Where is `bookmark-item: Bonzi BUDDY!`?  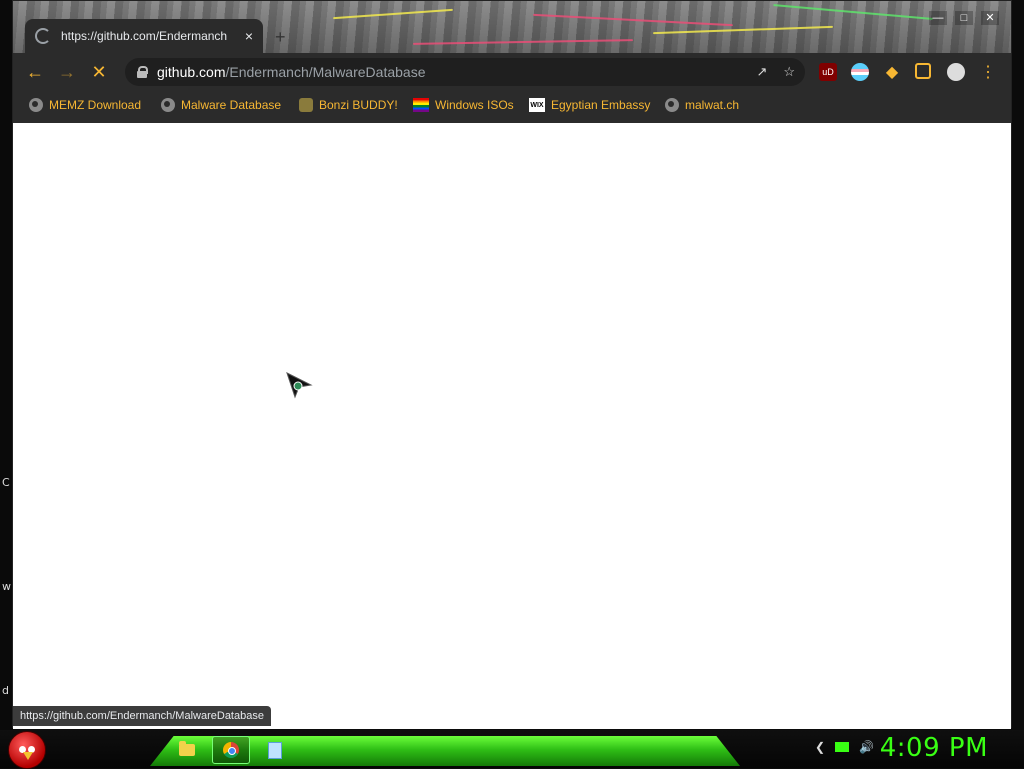 bookmark-item: Bonzi BUDDY! is located at coordinates (348, 105).